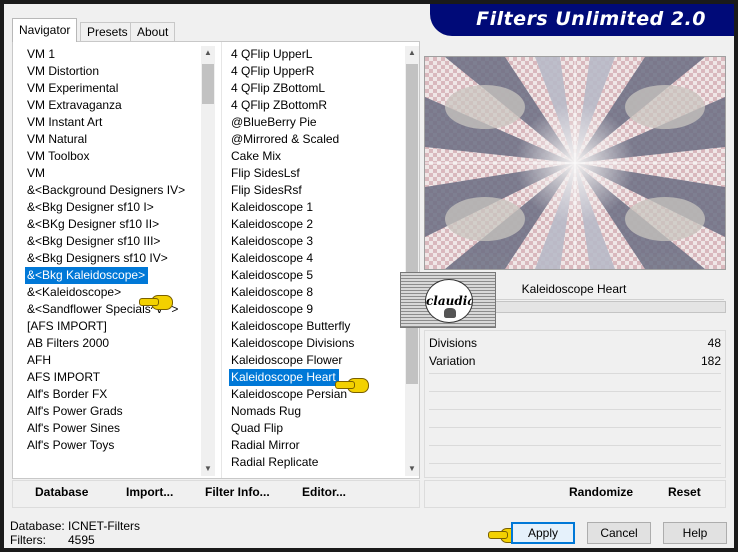 This screenshot has height=552, width=738. Describe the element at coordinates (285, 139) in the screenshot. I see `filter-item-label: @Mirrored & Scaled` at that location.